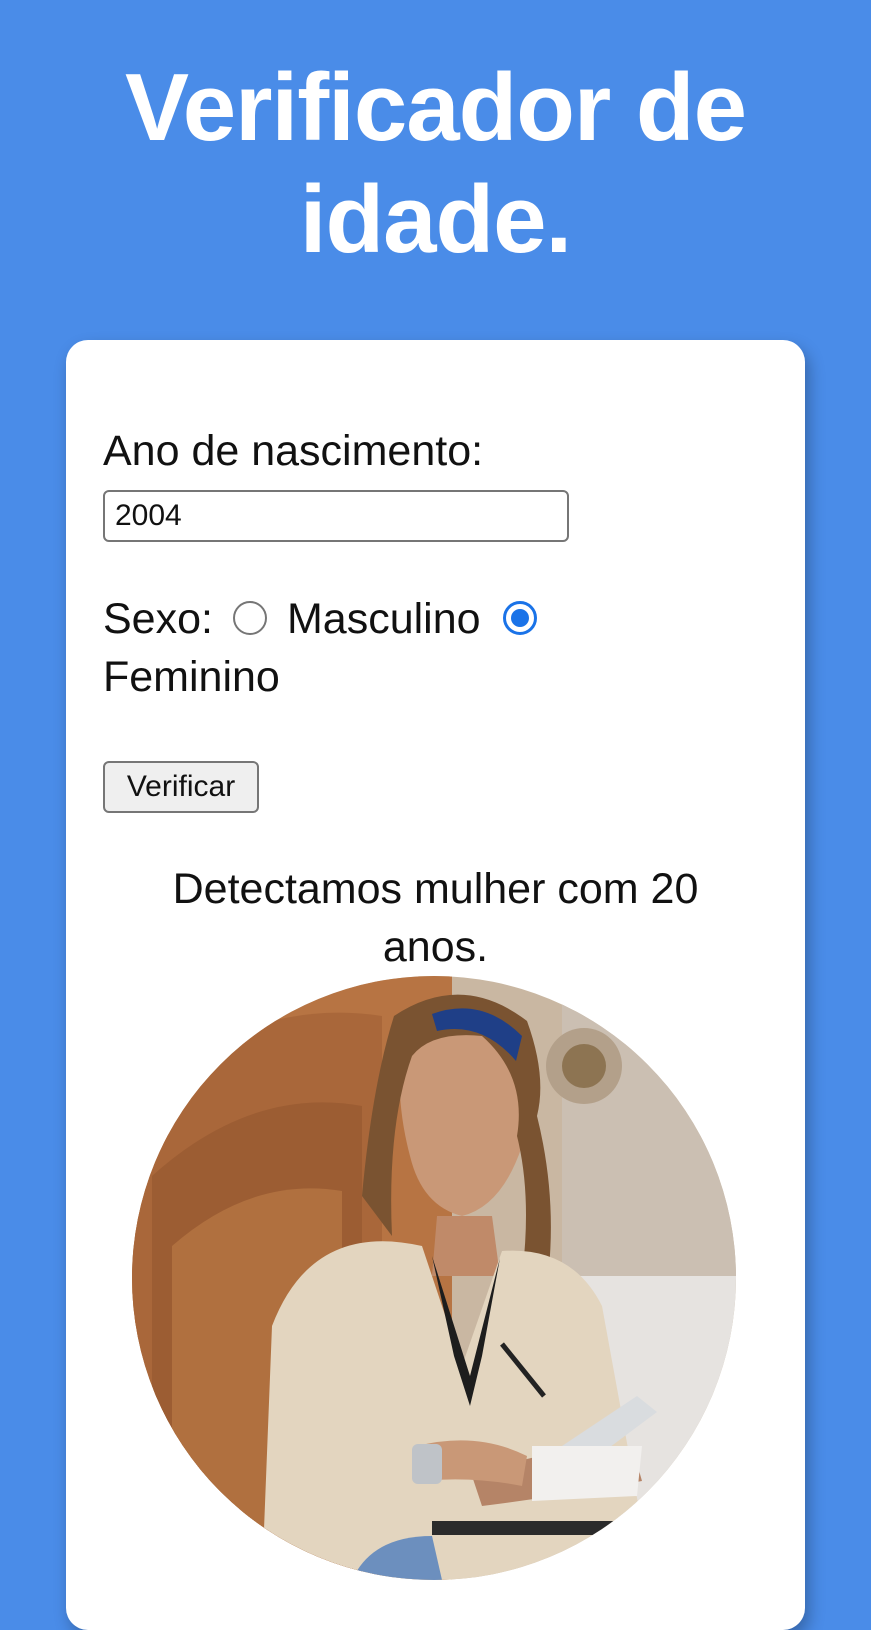 This screenshot has width=871, height=1630. I want to click on birth-year-input, so click(336, 516).